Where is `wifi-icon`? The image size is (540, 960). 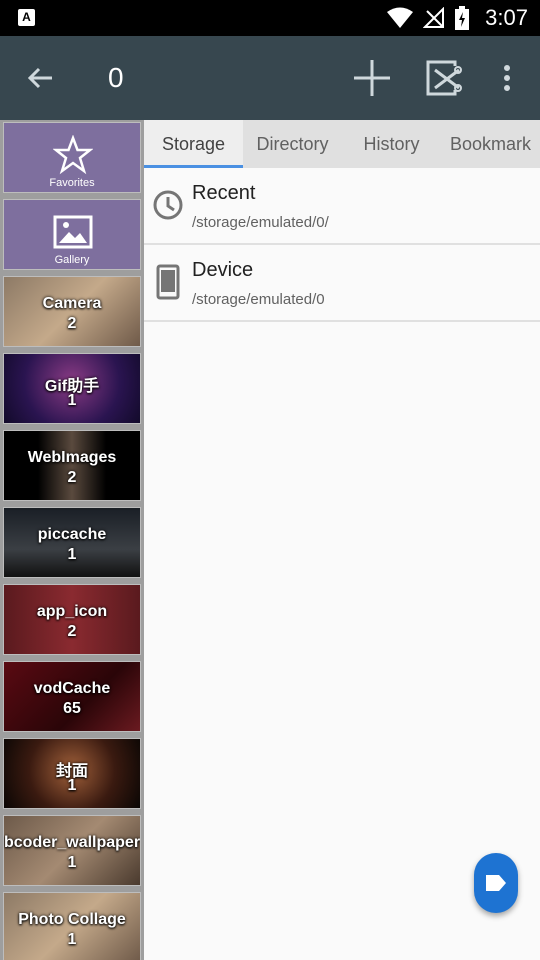
wifi-icon is located at coordinates (400, 17).